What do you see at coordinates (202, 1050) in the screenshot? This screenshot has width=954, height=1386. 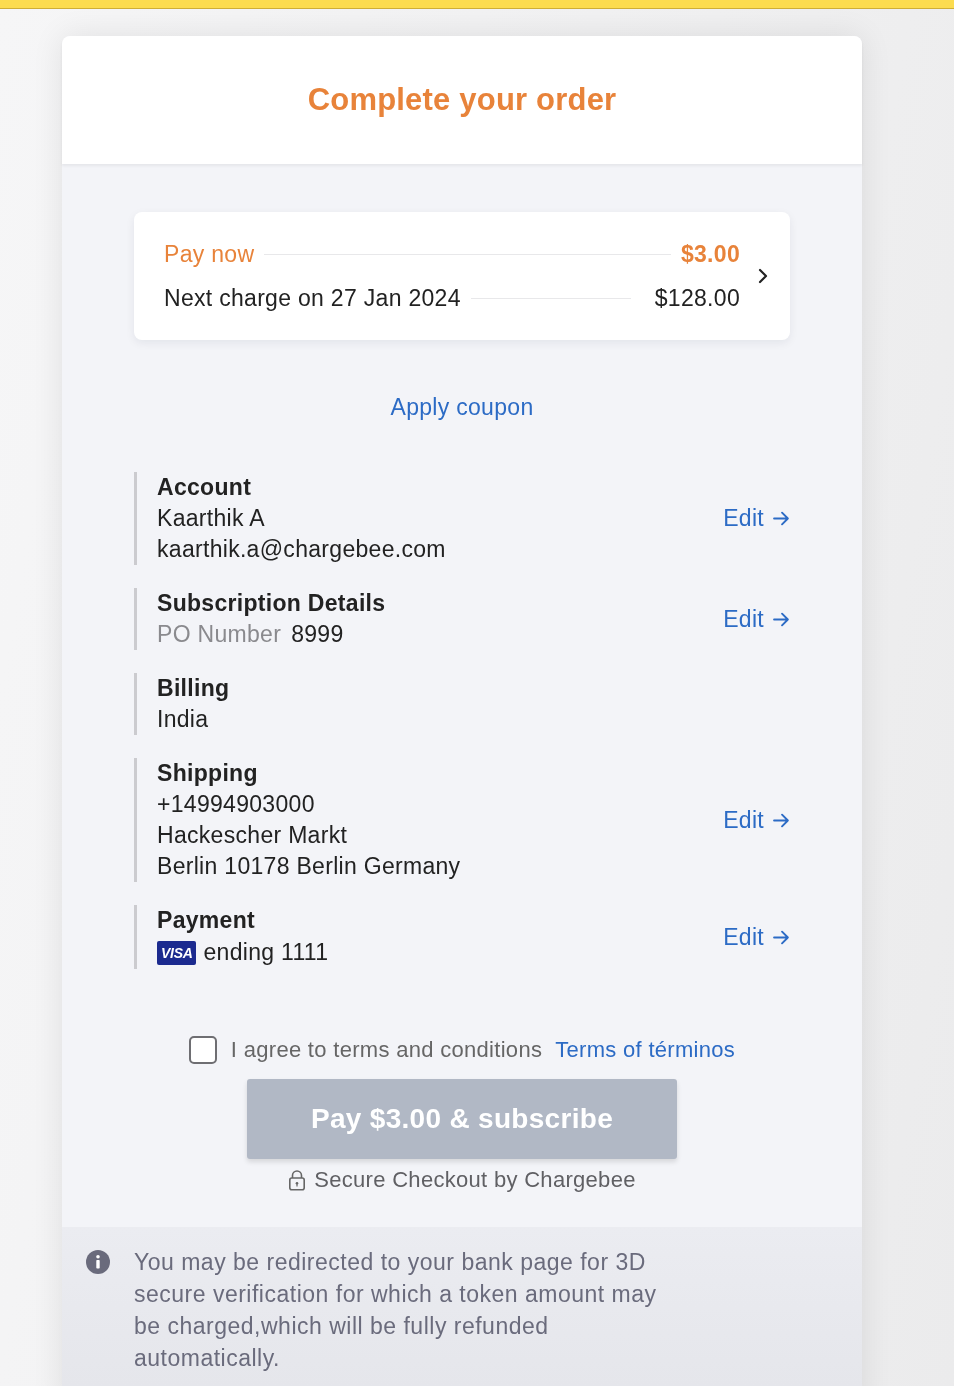 I see `terms-checkbox` at bounding box center [202, 1050].